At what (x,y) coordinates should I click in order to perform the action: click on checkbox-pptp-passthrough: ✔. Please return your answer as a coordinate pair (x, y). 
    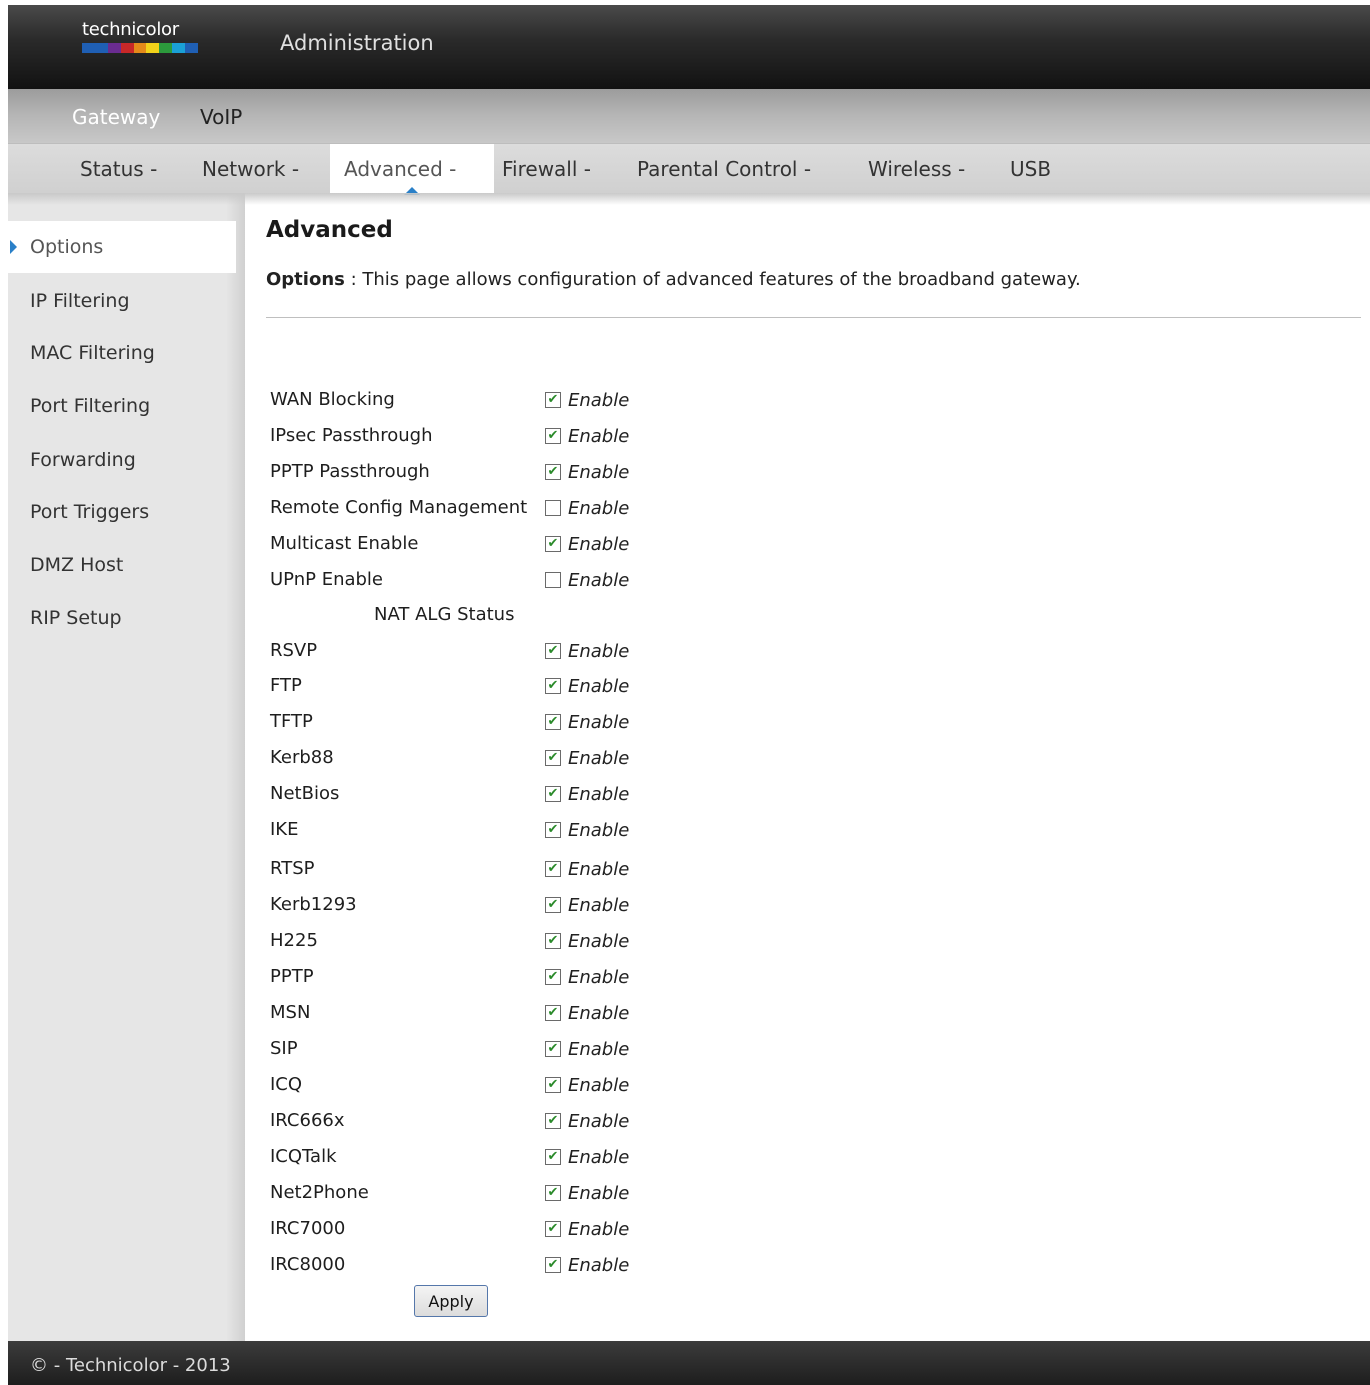
    Looking at the image, I should click on (553, 472).